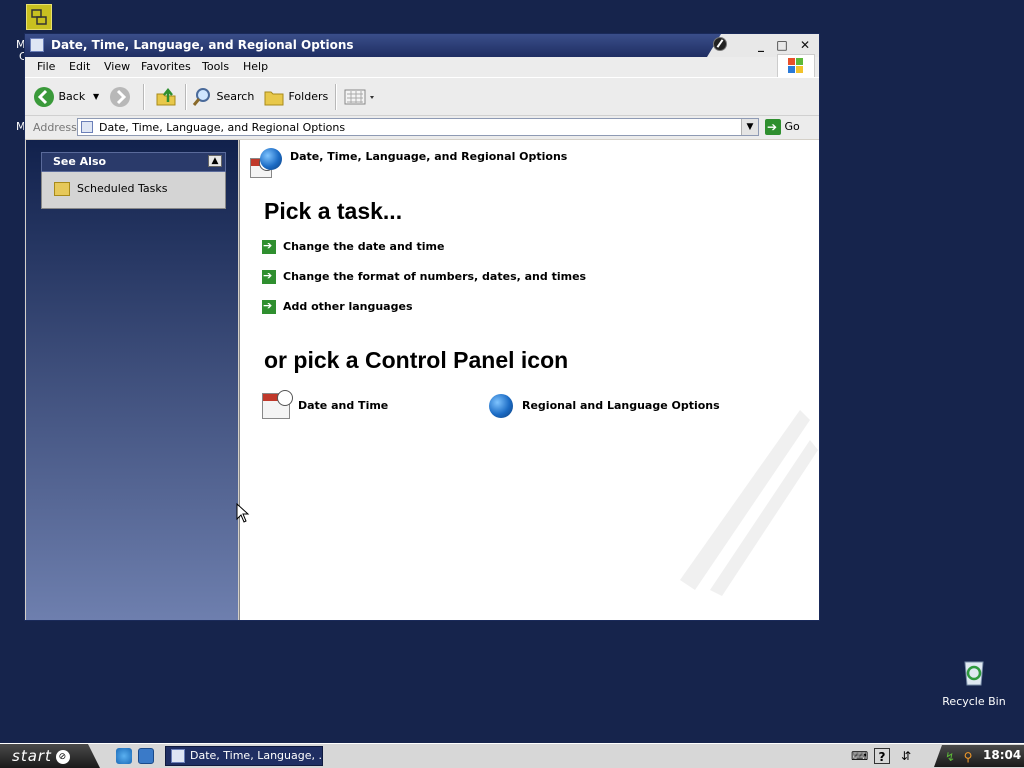 Image resolution: width=1024 pixels, height=768 pixels. Describe the element at coordinates (749, 127) in the screenshot. I see `address-dropdown-arrow-icon: ▼` at that location.